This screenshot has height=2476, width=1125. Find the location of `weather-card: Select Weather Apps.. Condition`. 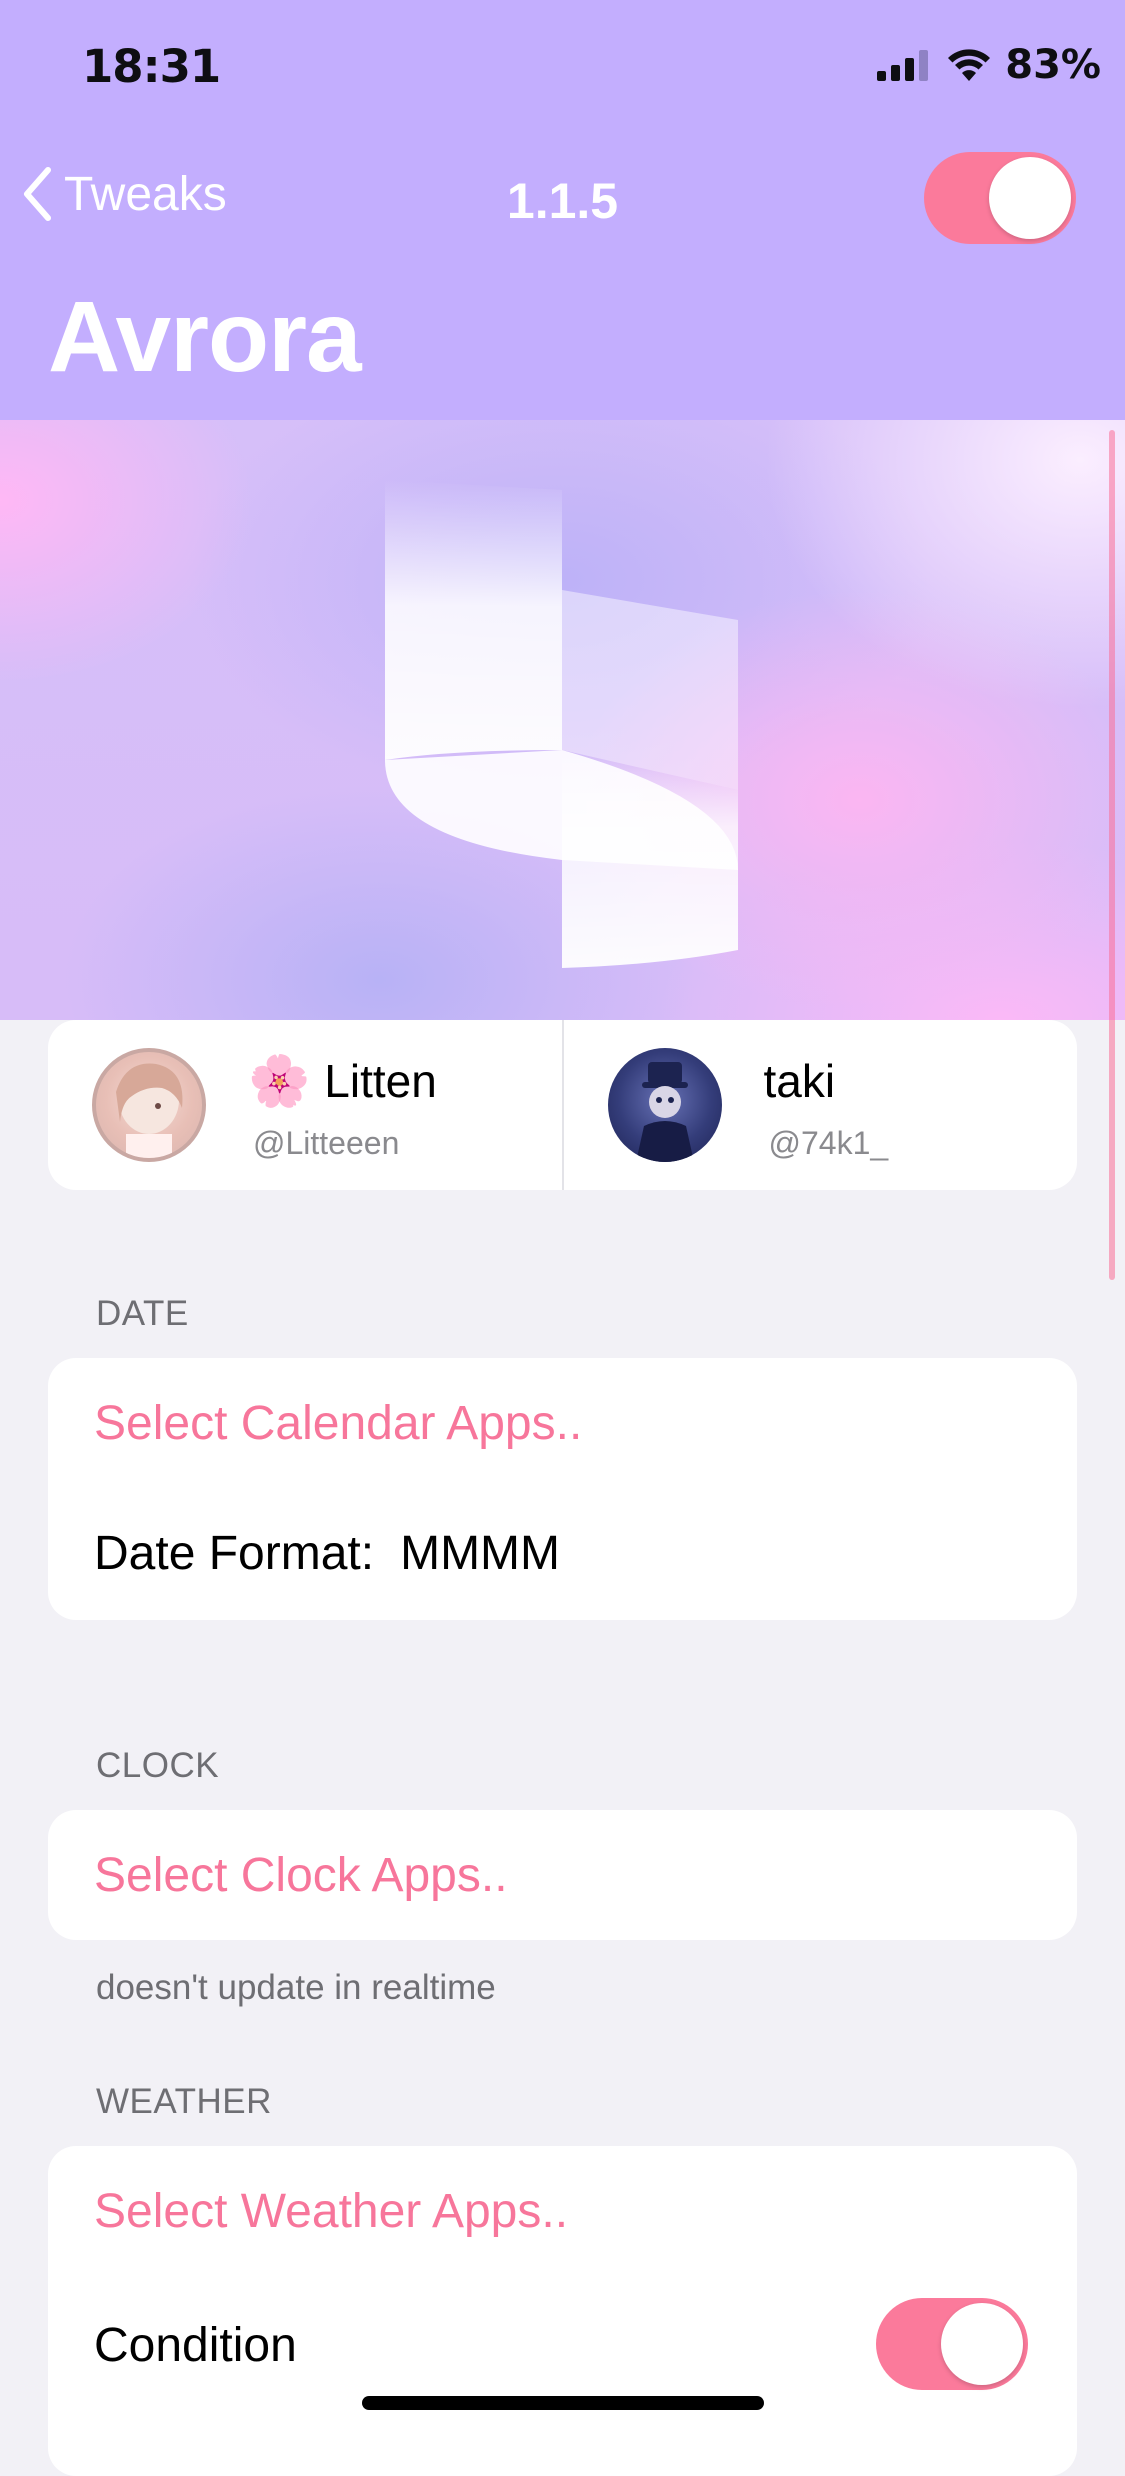

weather-card: Select Weather Apps.. Condition is located at coordinates (562, 2311).